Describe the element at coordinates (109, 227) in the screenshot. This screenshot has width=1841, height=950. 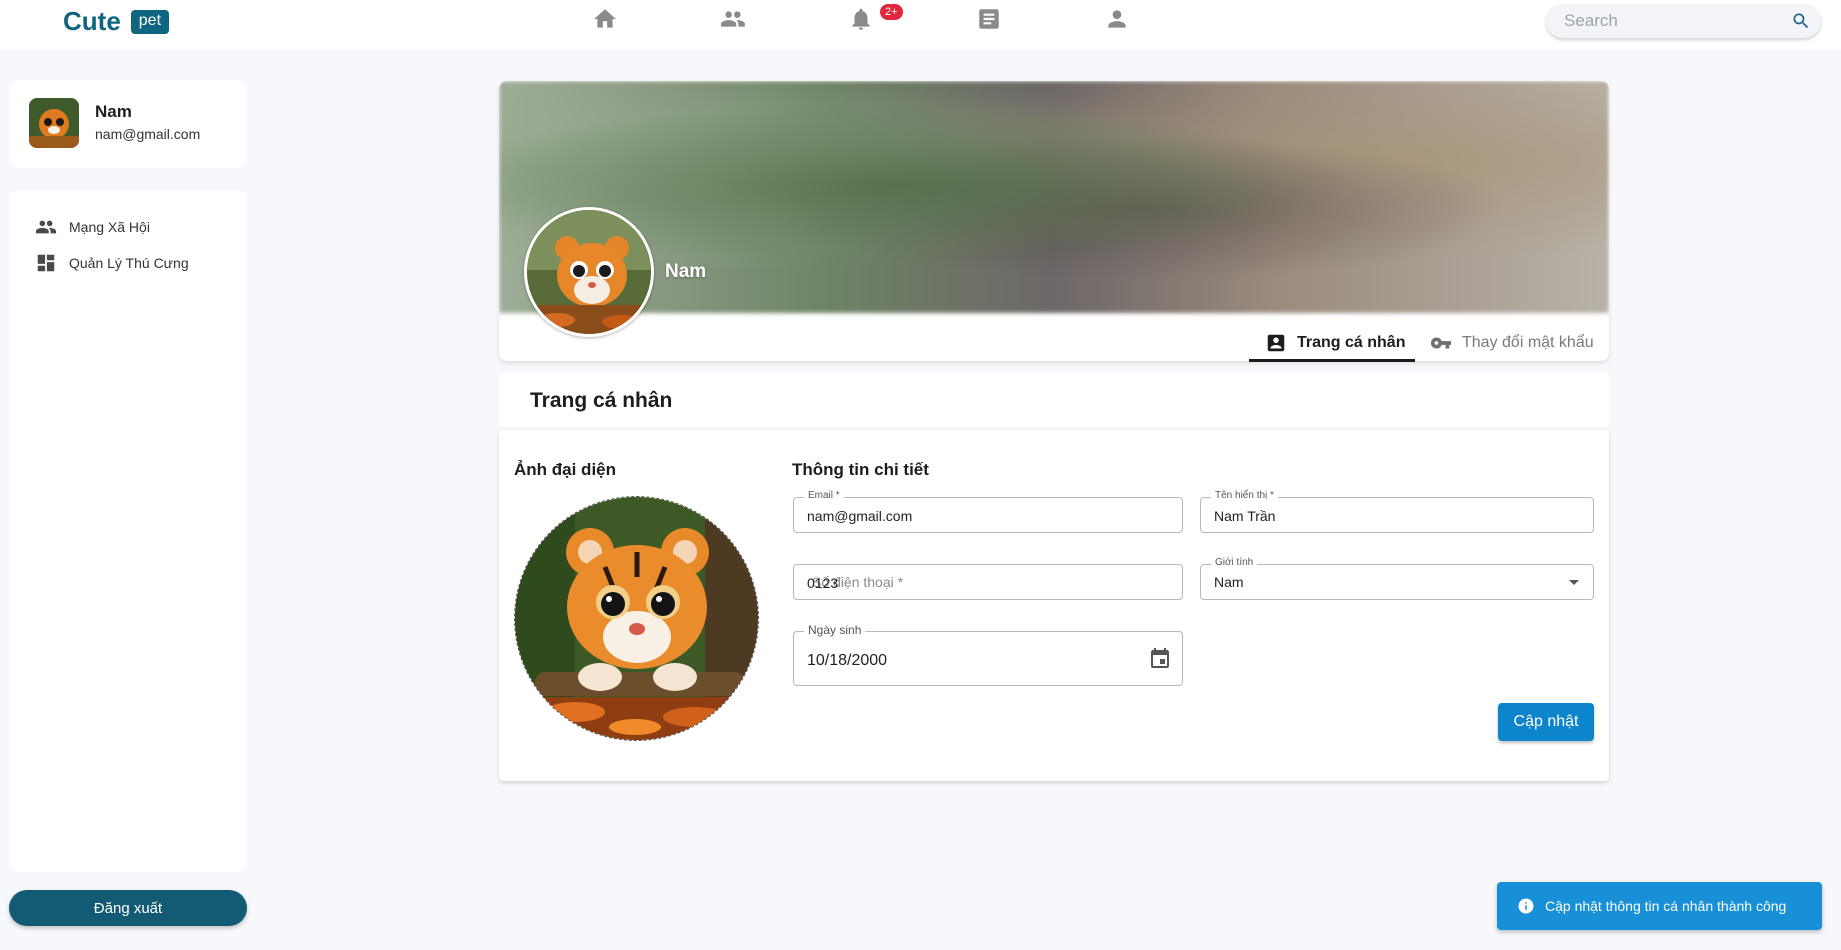
I see `sidebar-item-label: Mạng Xã Hội` at that location.